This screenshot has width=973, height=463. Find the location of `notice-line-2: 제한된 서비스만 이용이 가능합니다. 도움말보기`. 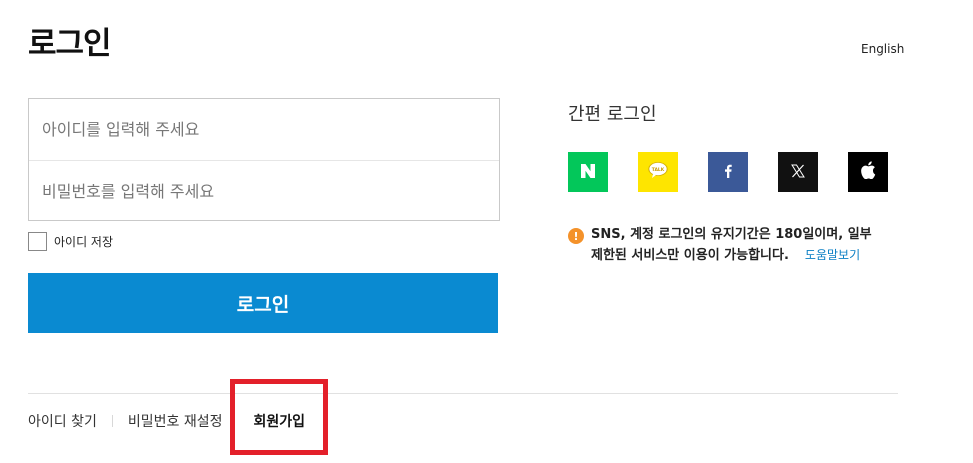

notice-line-2: 제한된 서비스만 이용이 가능합니다. 도움말보기 is located at coordinates (731, 255).